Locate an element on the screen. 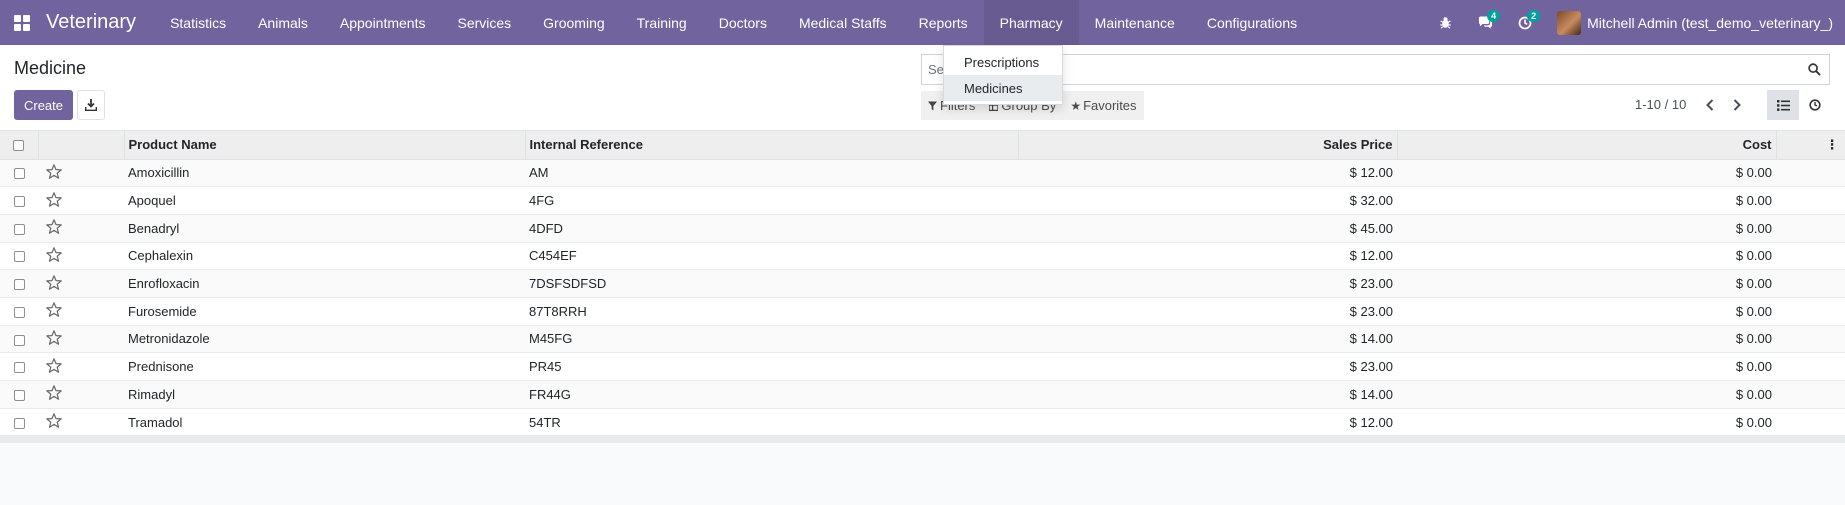 The image size is (1845, 505). favorite-column-header is located at coordinates (81, 145).